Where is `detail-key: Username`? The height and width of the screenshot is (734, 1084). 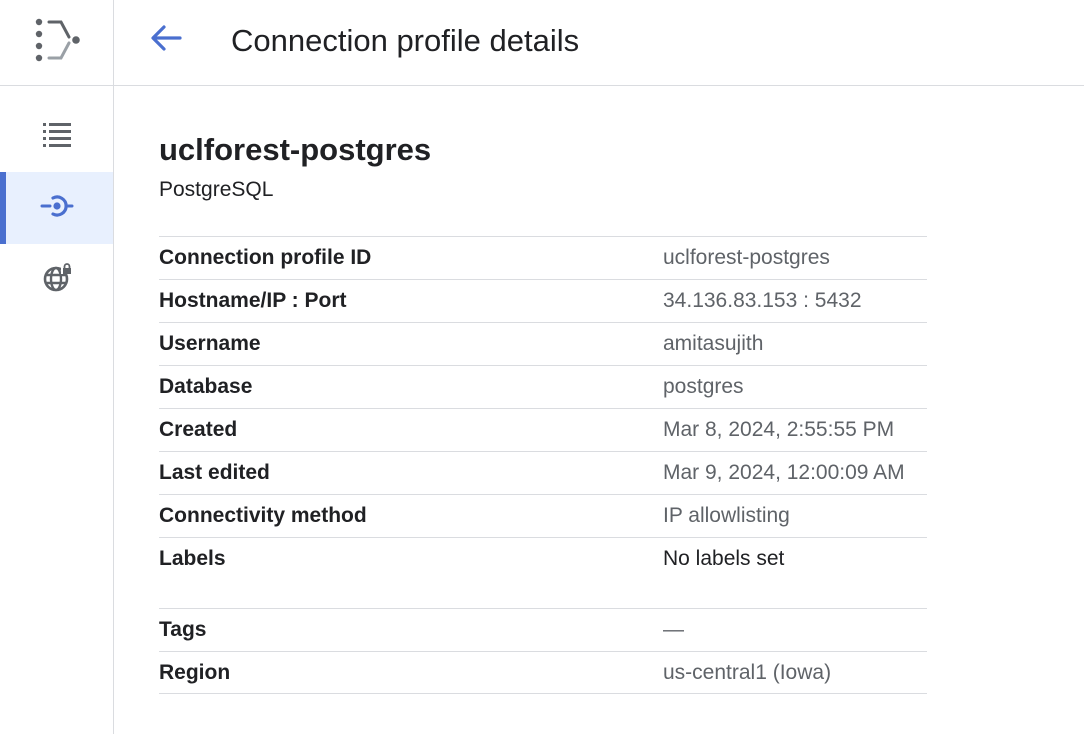
detail-key: Username is located at coordinates (210, 343).